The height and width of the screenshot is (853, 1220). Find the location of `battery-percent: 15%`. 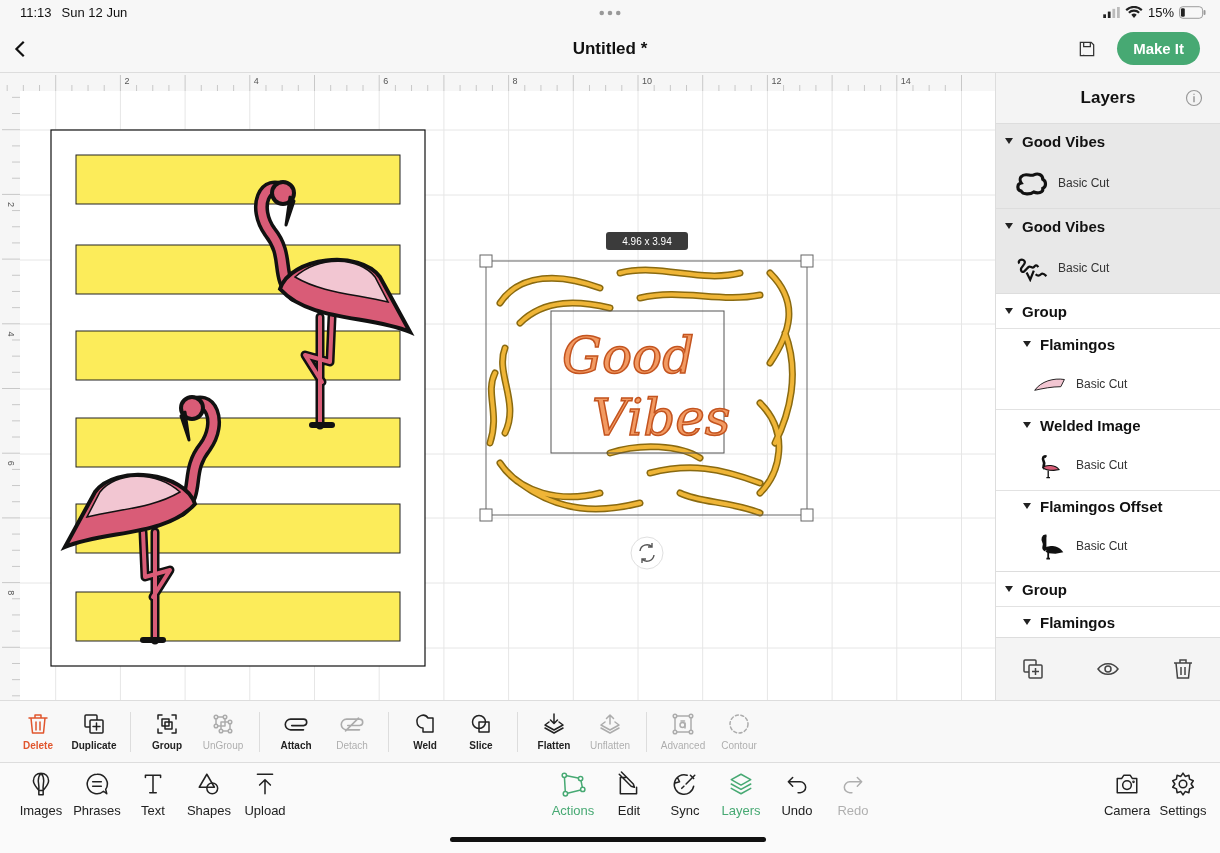

battery-percent: 15% is located at coordinates (1160, 12).